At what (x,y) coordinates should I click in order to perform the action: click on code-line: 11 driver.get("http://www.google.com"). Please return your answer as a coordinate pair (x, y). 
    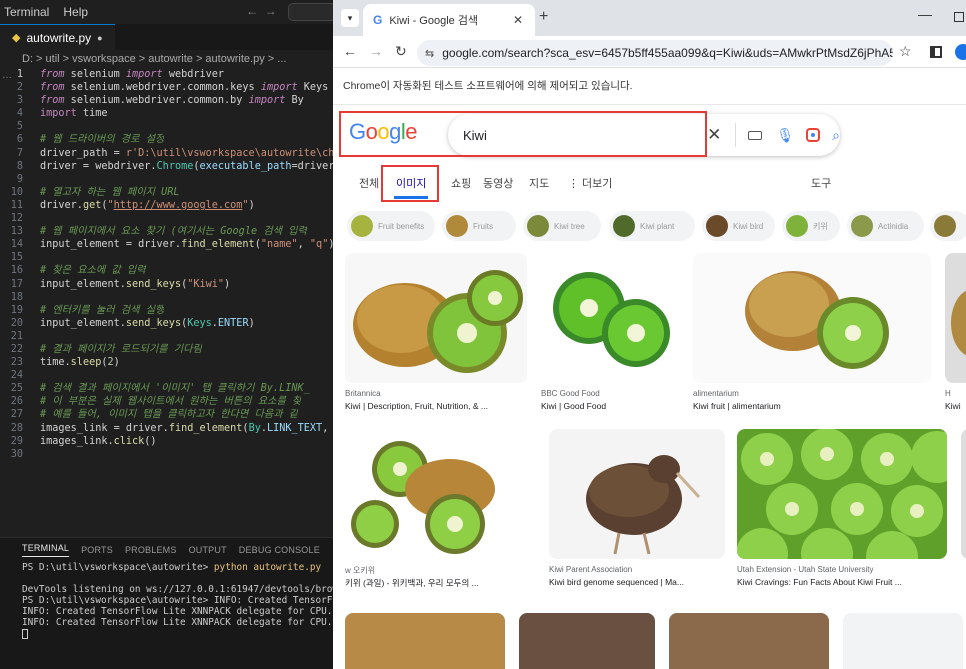
    Looking at the image, I should click on (166, 205).